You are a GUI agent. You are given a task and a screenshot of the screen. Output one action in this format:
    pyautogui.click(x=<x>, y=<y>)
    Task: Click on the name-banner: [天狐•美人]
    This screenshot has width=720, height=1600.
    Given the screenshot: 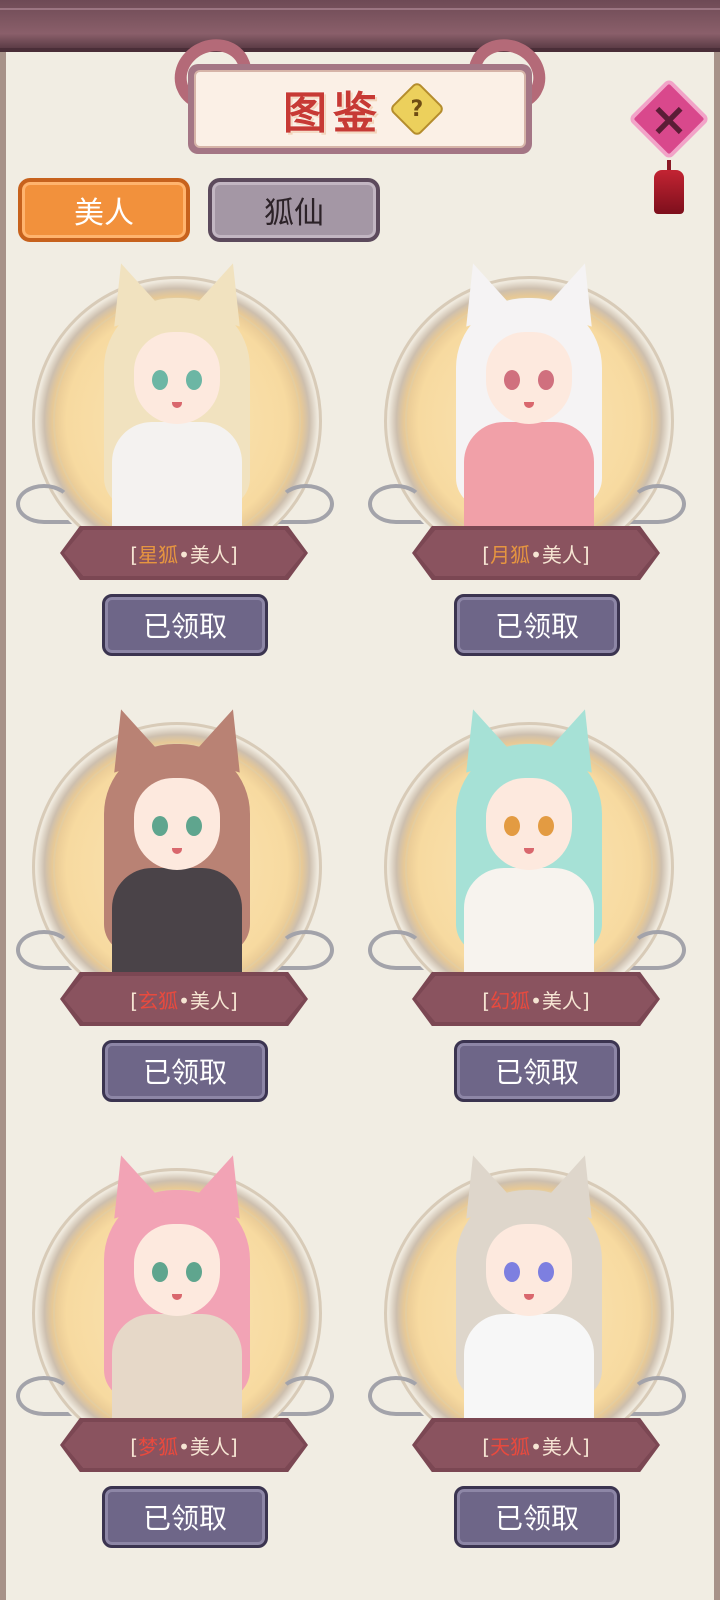 What is the action you would take?
    pyautogui.click(x=536, y=1445)
    